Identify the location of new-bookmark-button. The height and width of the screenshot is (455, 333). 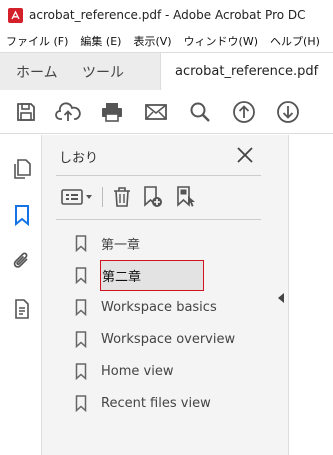
(153, 197).